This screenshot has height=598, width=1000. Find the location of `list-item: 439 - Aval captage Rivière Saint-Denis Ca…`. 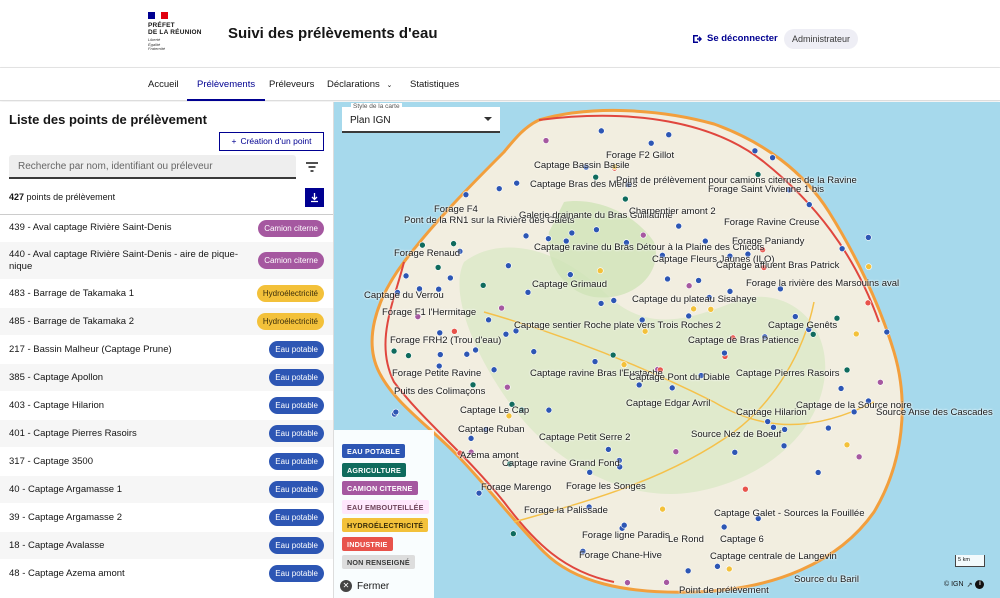

list-item: 439 - Aval captage Rivière Saint-Denis Ca… is located at coordinates (166, 228).